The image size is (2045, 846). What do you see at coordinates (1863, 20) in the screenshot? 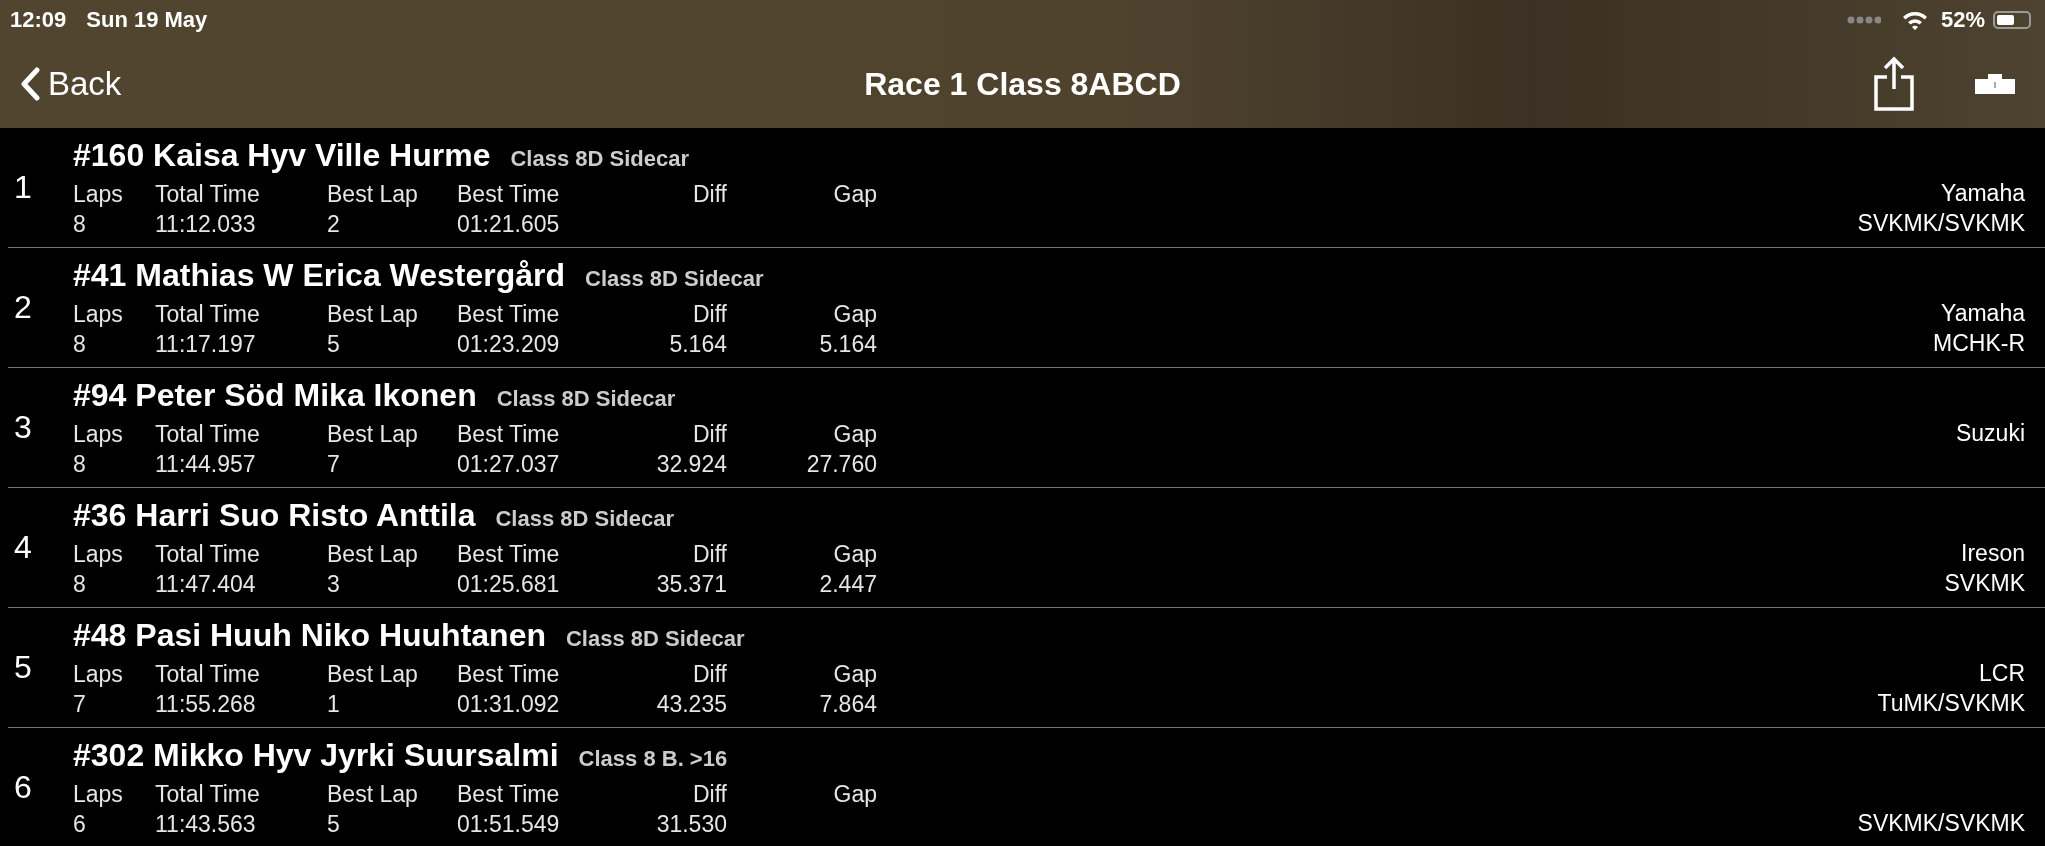
I see `signal-dots-icon` at bounding box center [1863, 20].